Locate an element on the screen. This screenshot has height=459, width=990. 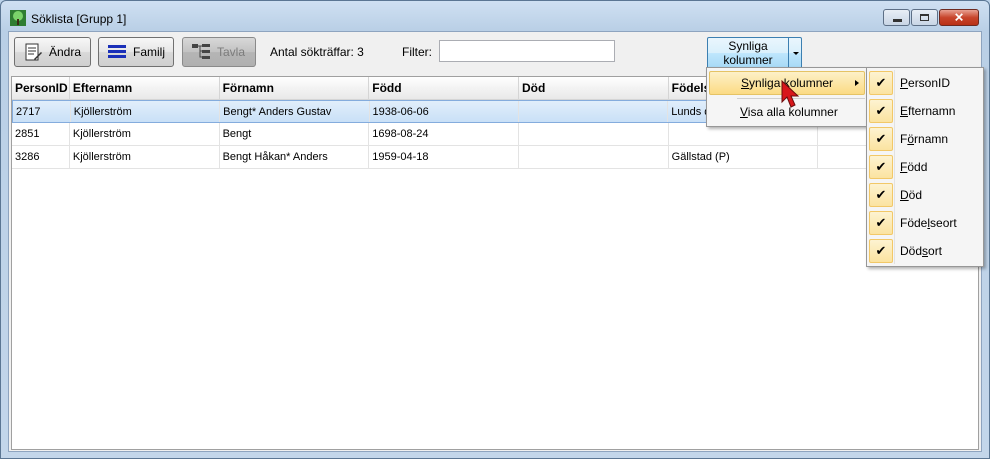
submenu-item-fornamn: ✔ Förnamn is located at coordinates (925, 139).